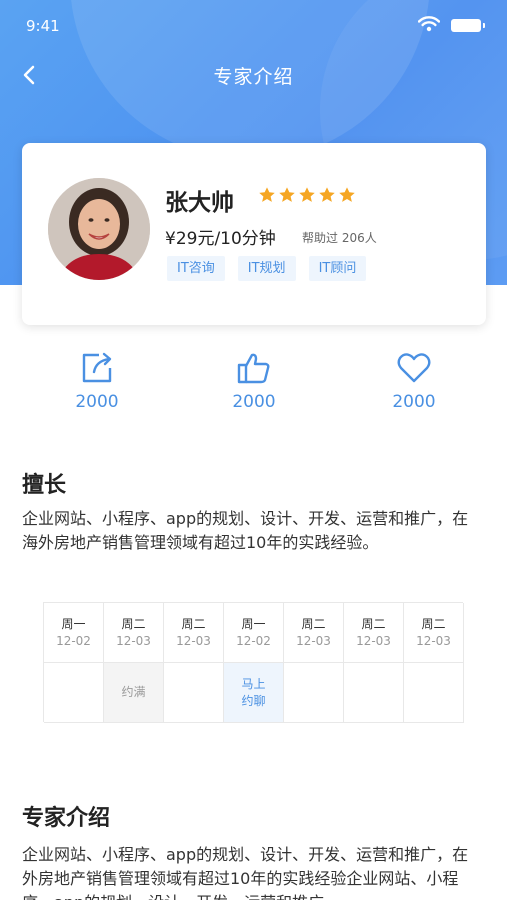 This screenshot has width=507, height=900. Describe the element at coordinates (253, 368) in the screenshot. I see `thumbs-up-icon` at that location.